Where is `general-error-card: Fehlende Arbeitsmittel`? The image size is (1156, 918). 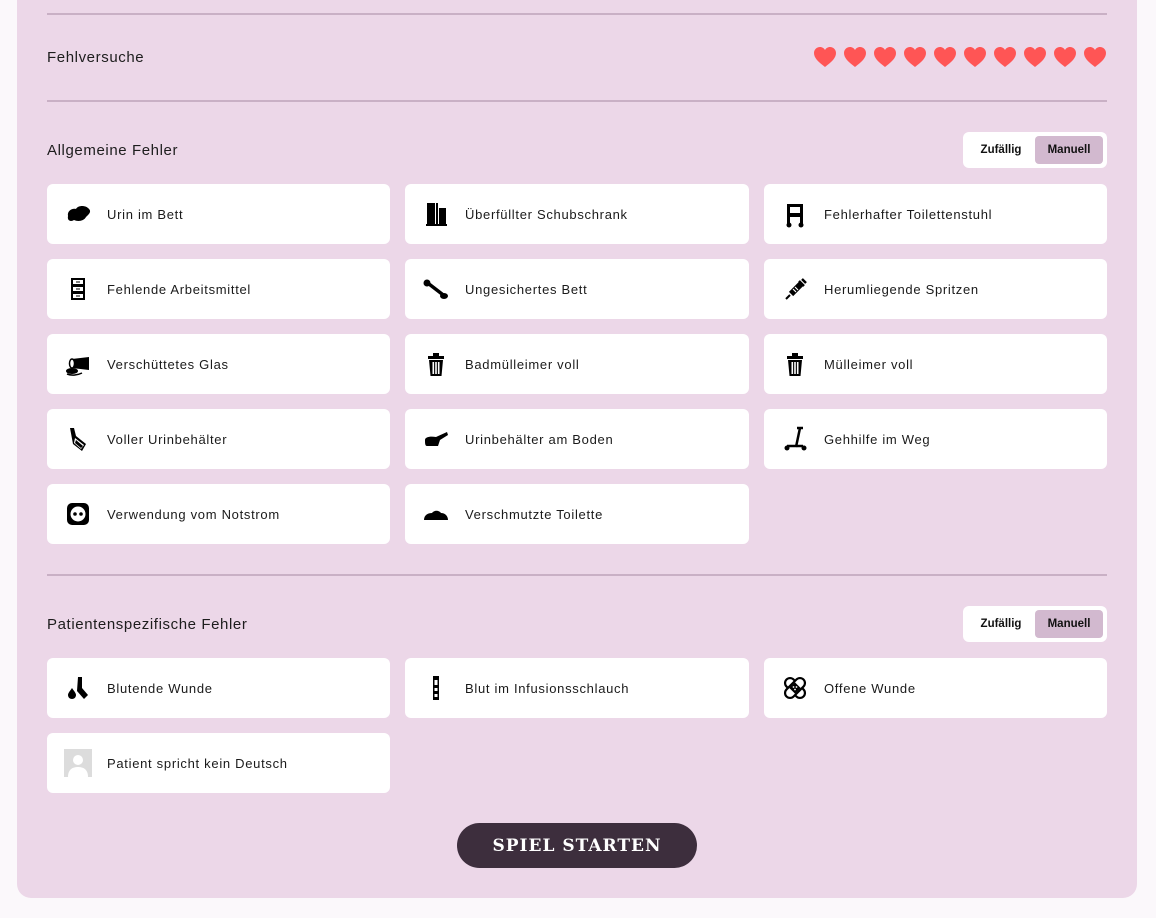
general-error-card: Fehlende Arbeitsmittel is located at coordinates (218, 289).